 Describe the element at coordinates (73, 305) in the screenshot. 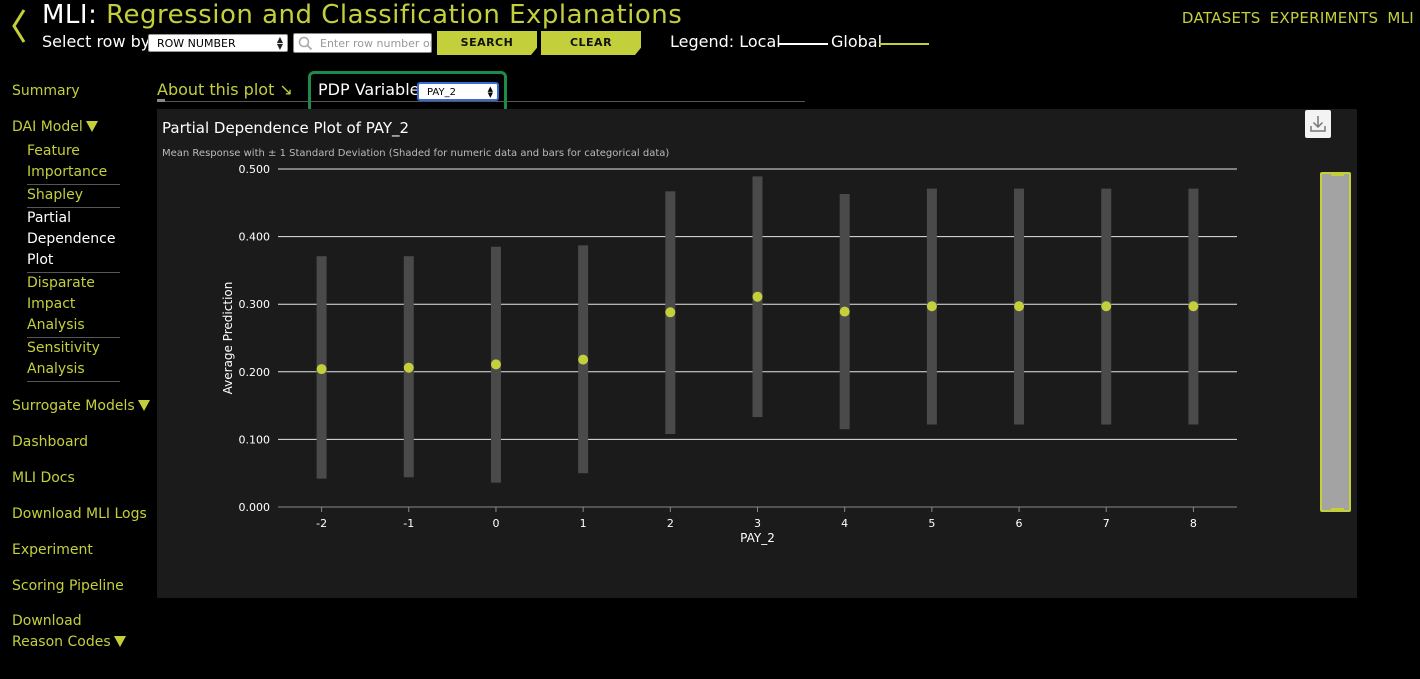

I see `sidebar-item-disparate-impact: Disparate Impact Analysis` at that location.